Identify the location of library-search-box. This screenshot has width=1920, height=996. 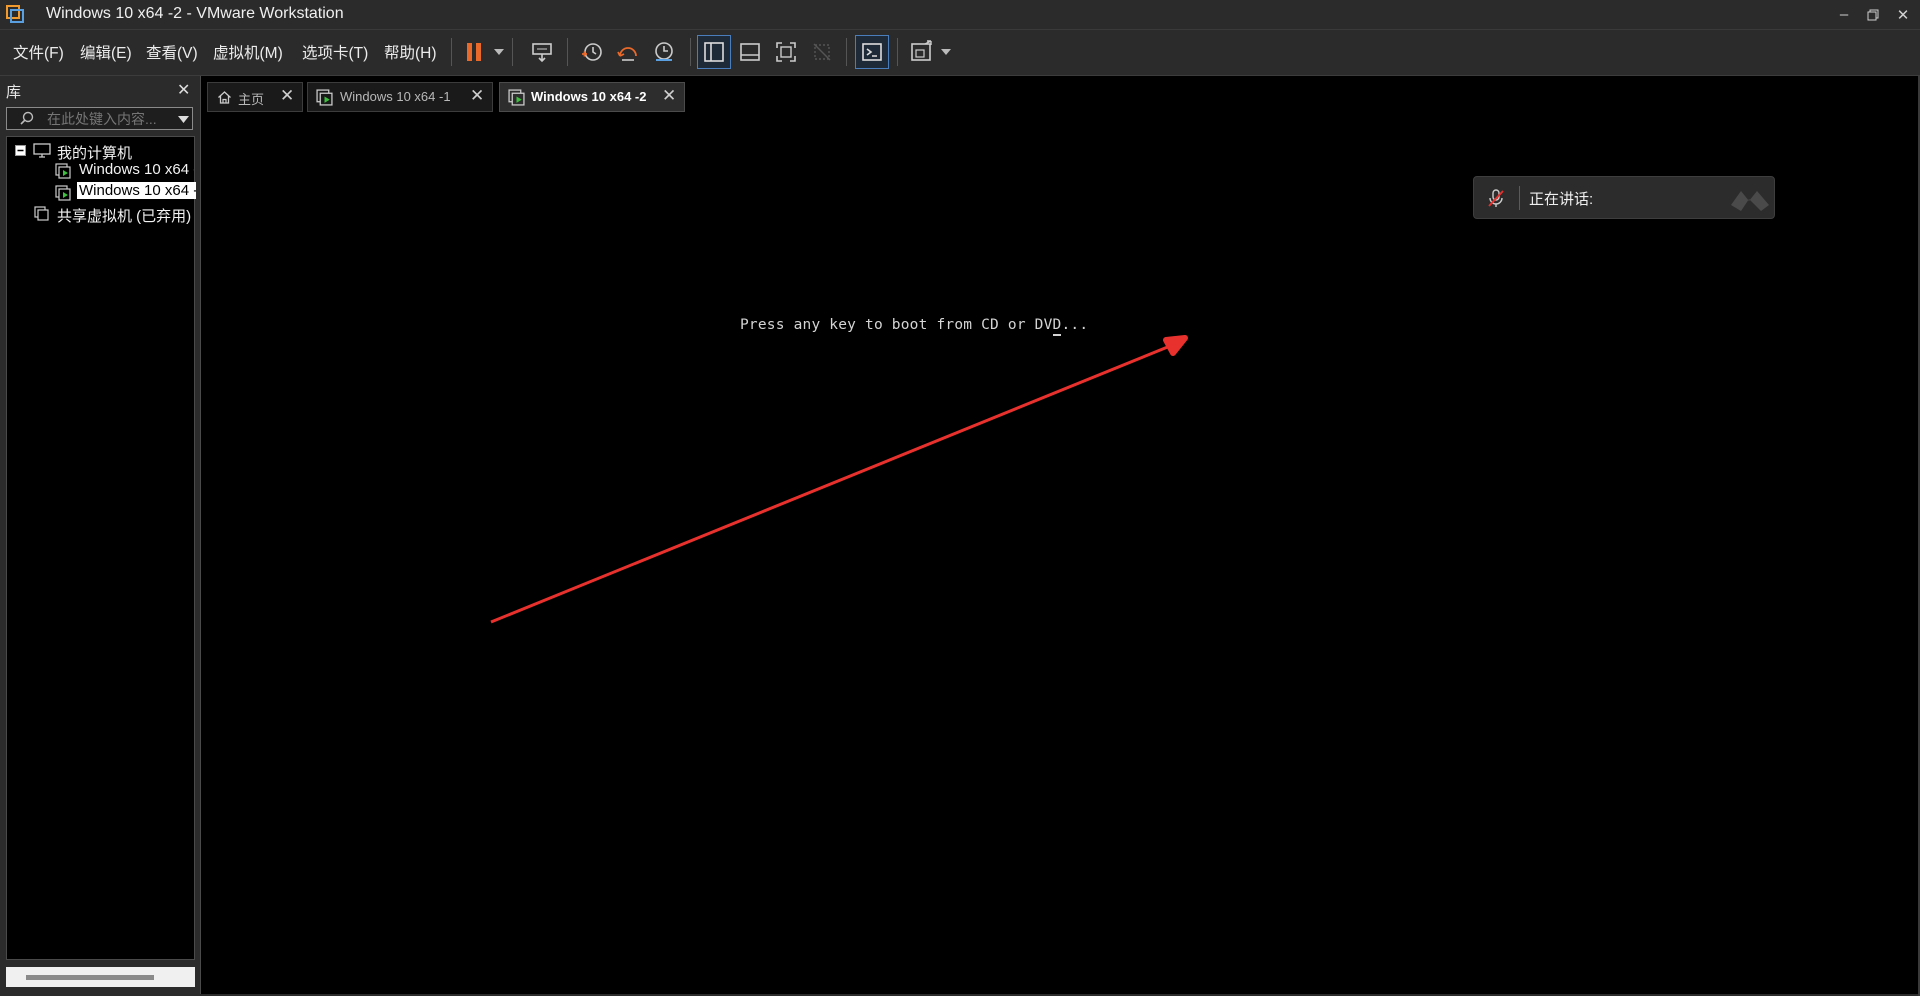
(99, 118).